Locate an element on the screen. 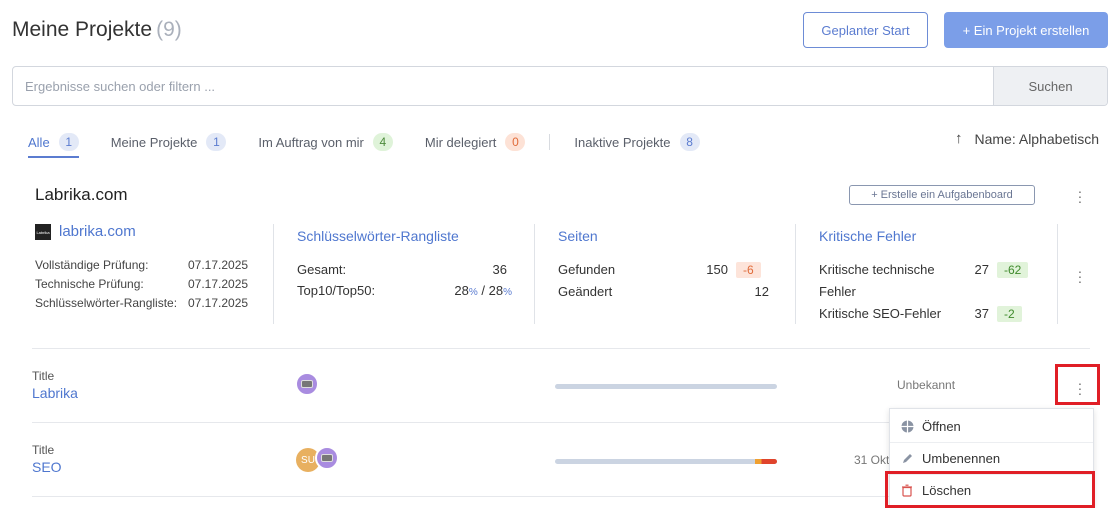 The width and height of the screenshot is (1116, 508). tech-errors-value: 27 is located at coordinates (981, 269).